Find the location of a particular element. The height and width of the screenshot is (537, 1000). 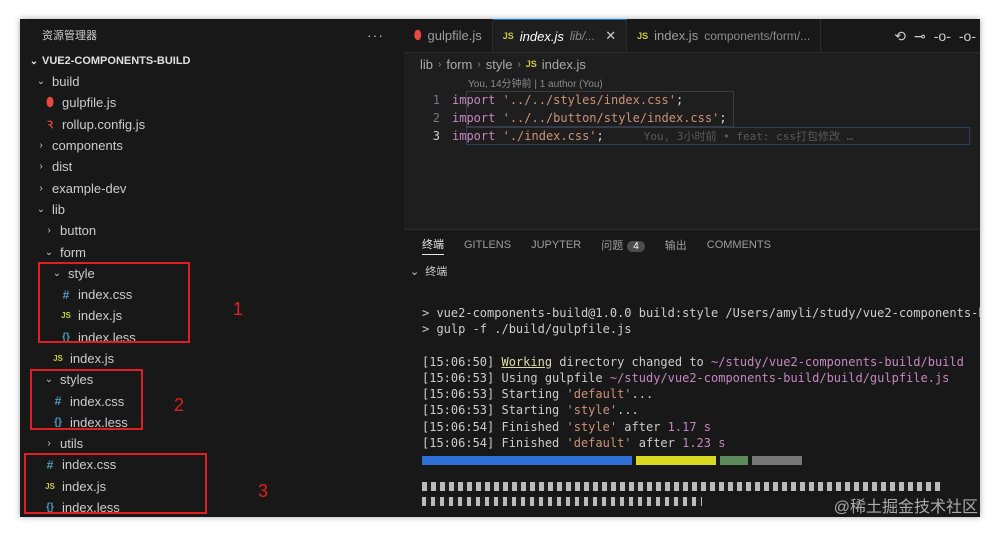

git-blame-header: You, 14分钟前 | 1 author (You) is located at coordinates (692, 83).